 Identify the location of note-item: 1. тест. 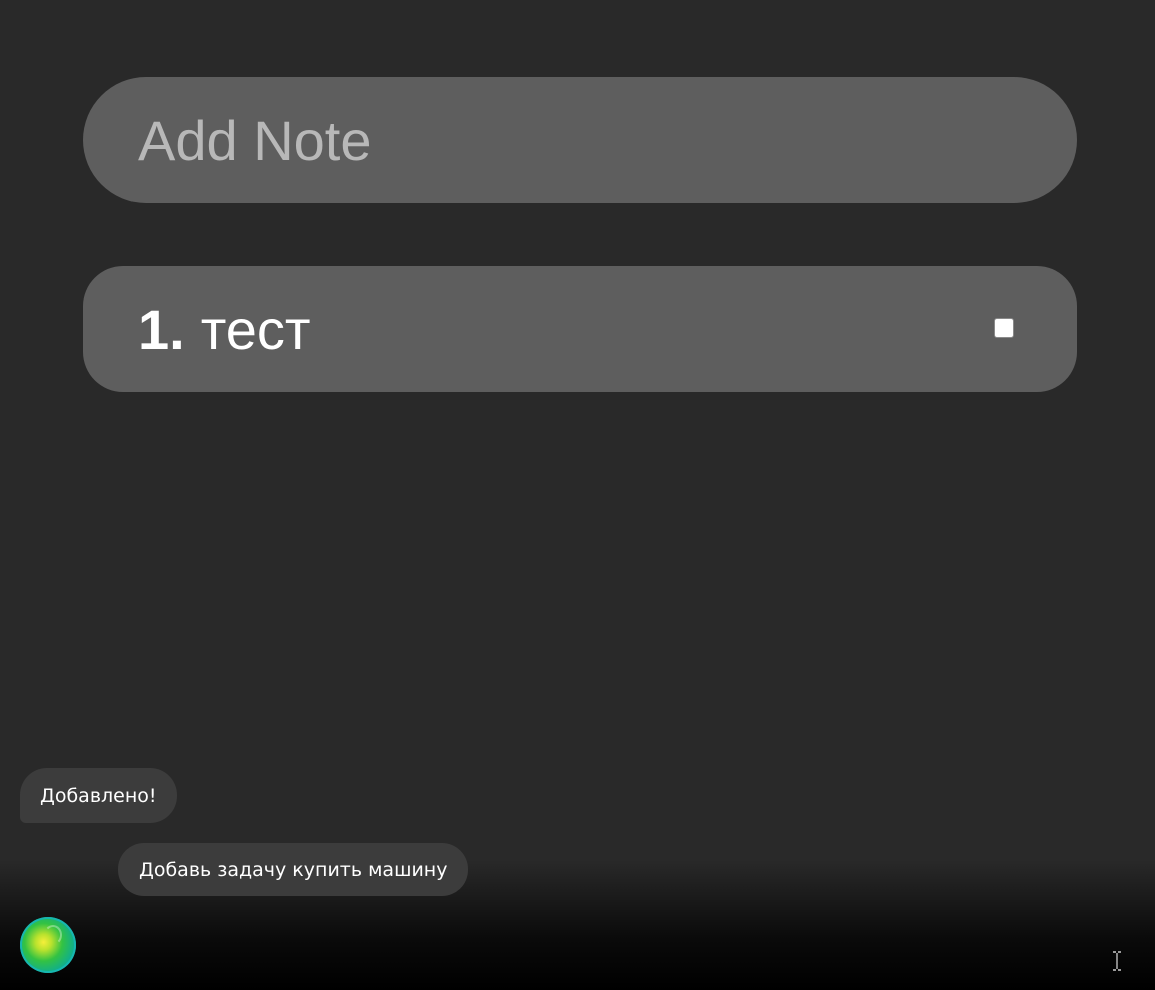
(580, 329).